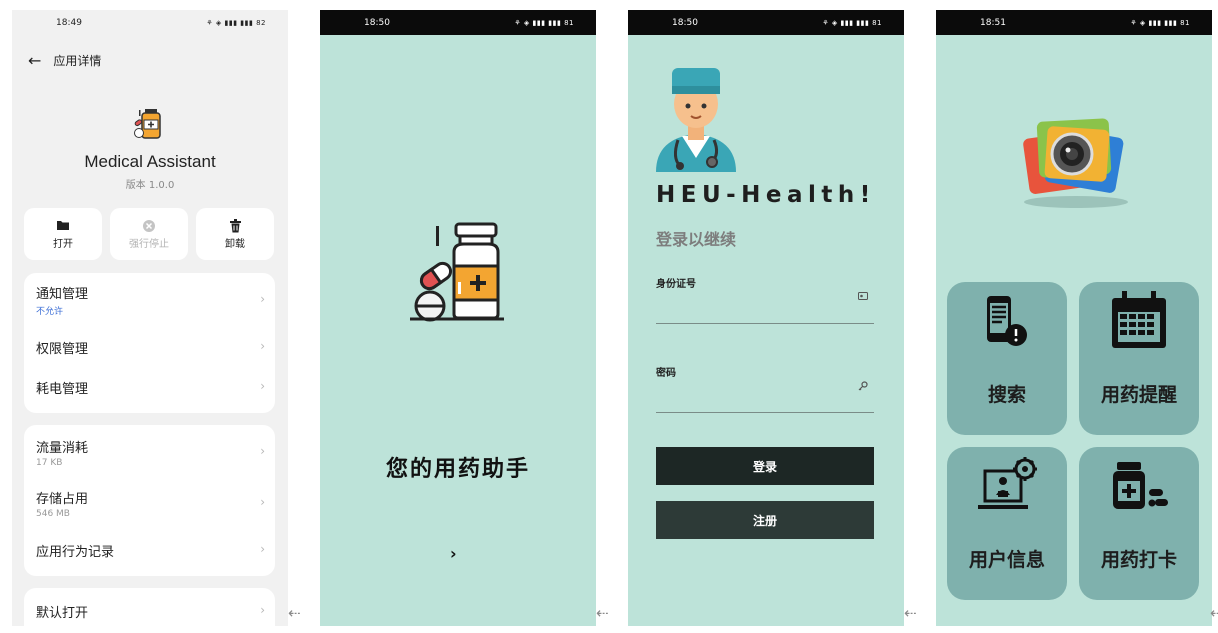 This screenshot has width=1218, height=633. Describe the element at coordinates (50, 312) in the screenshot. I see `row-subtitle: 不允许` at that location.